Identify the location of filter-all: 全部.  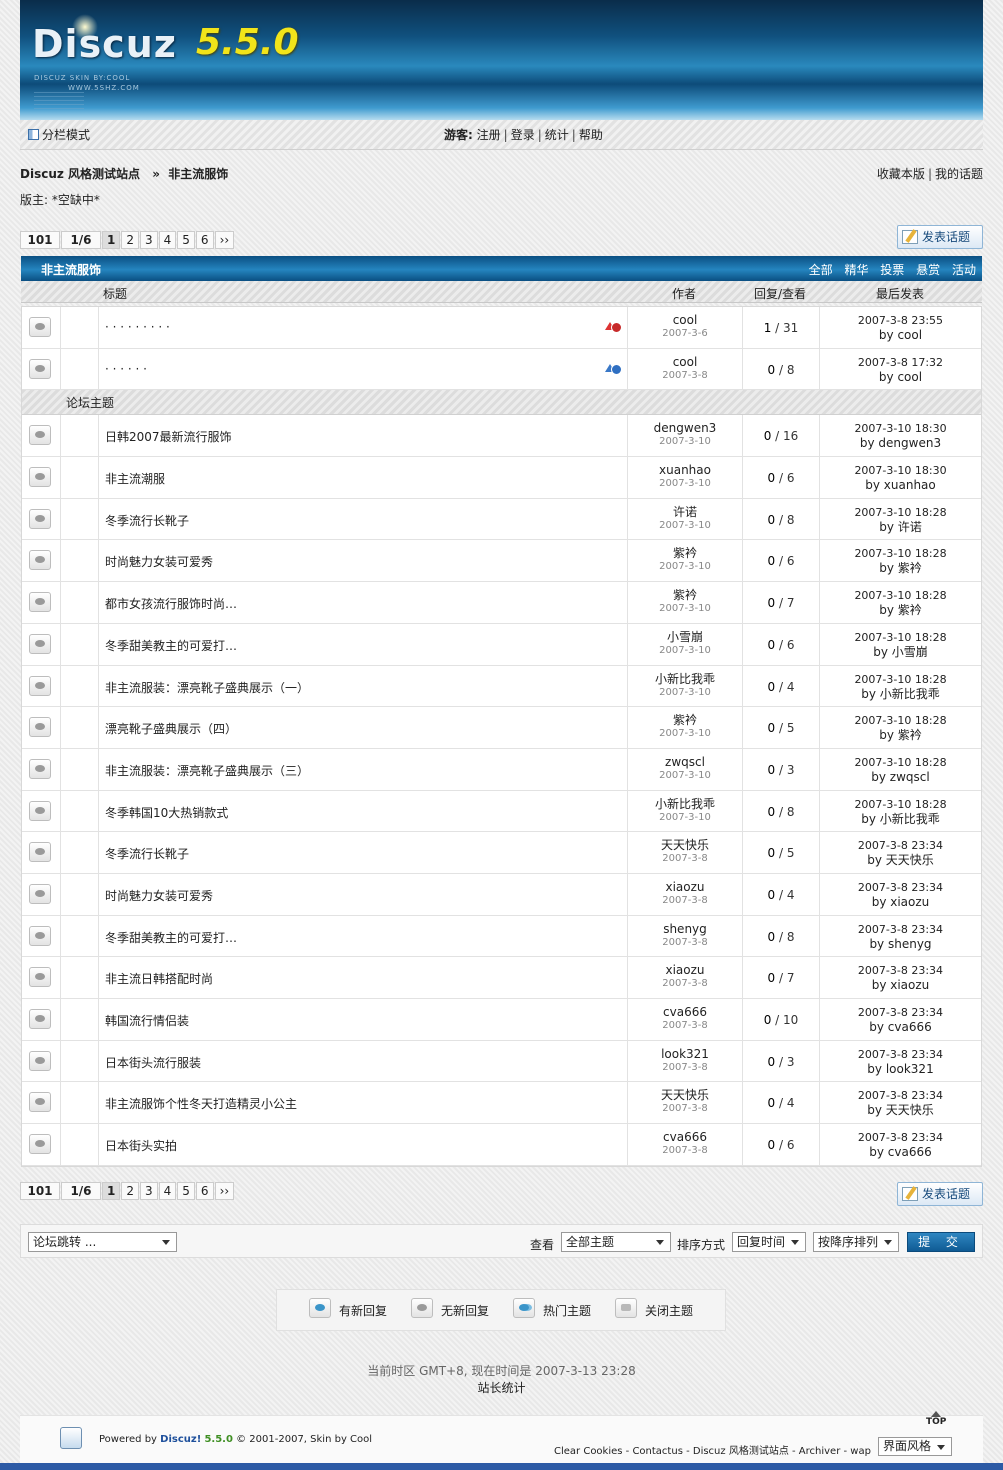
(821, 270).